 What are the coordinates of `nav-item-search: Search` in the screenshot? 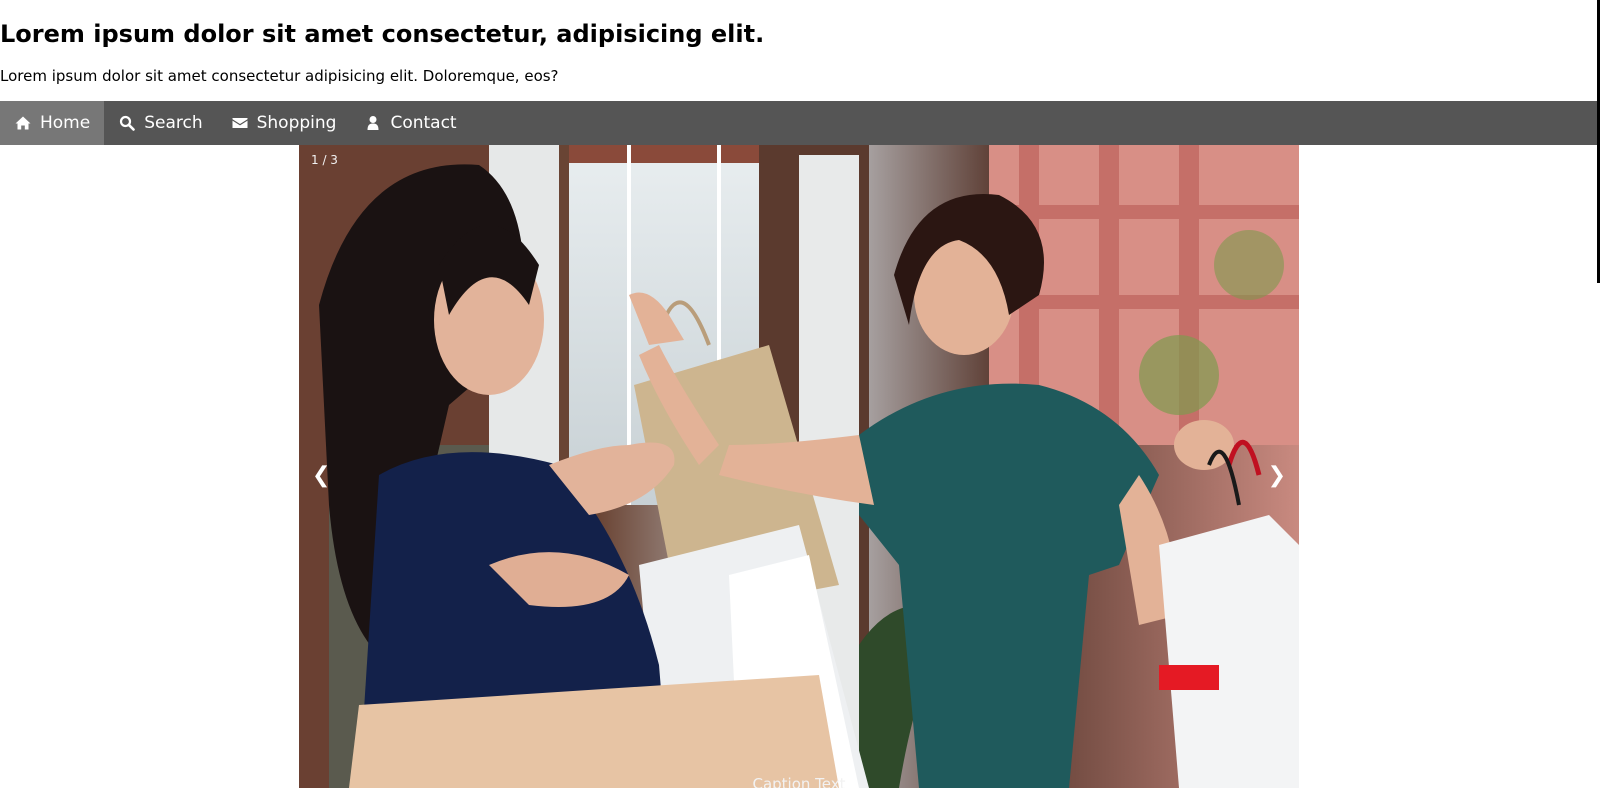 It's located at (160, 123).